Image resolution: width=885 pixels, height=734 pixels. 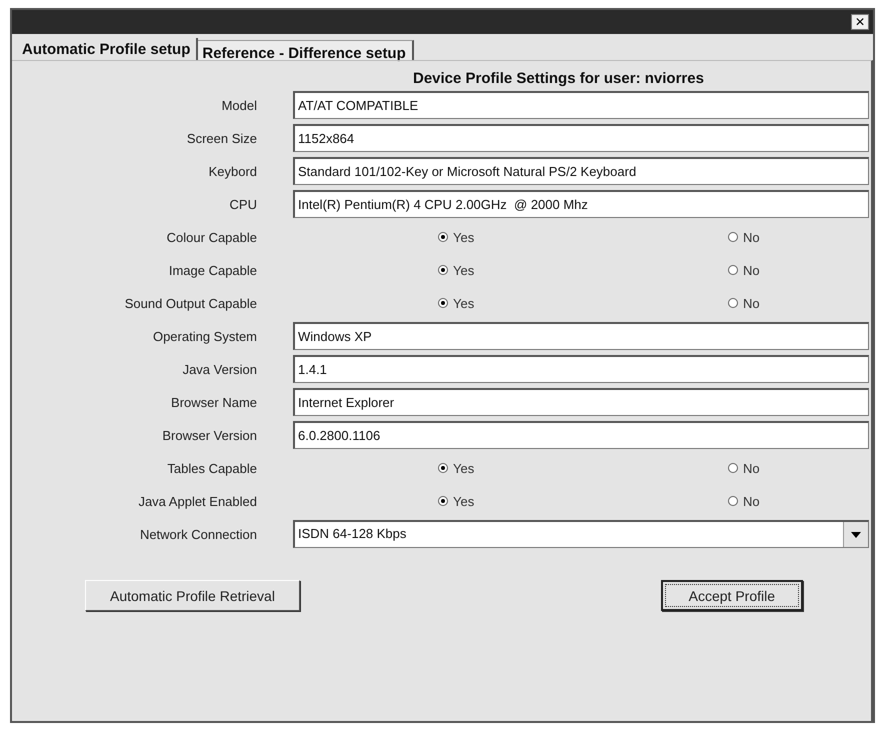 What do you see at coordinates (581, 402) in the screenshot?
I see `text-field: Internet Explorer` at bounding box center [581, 402].